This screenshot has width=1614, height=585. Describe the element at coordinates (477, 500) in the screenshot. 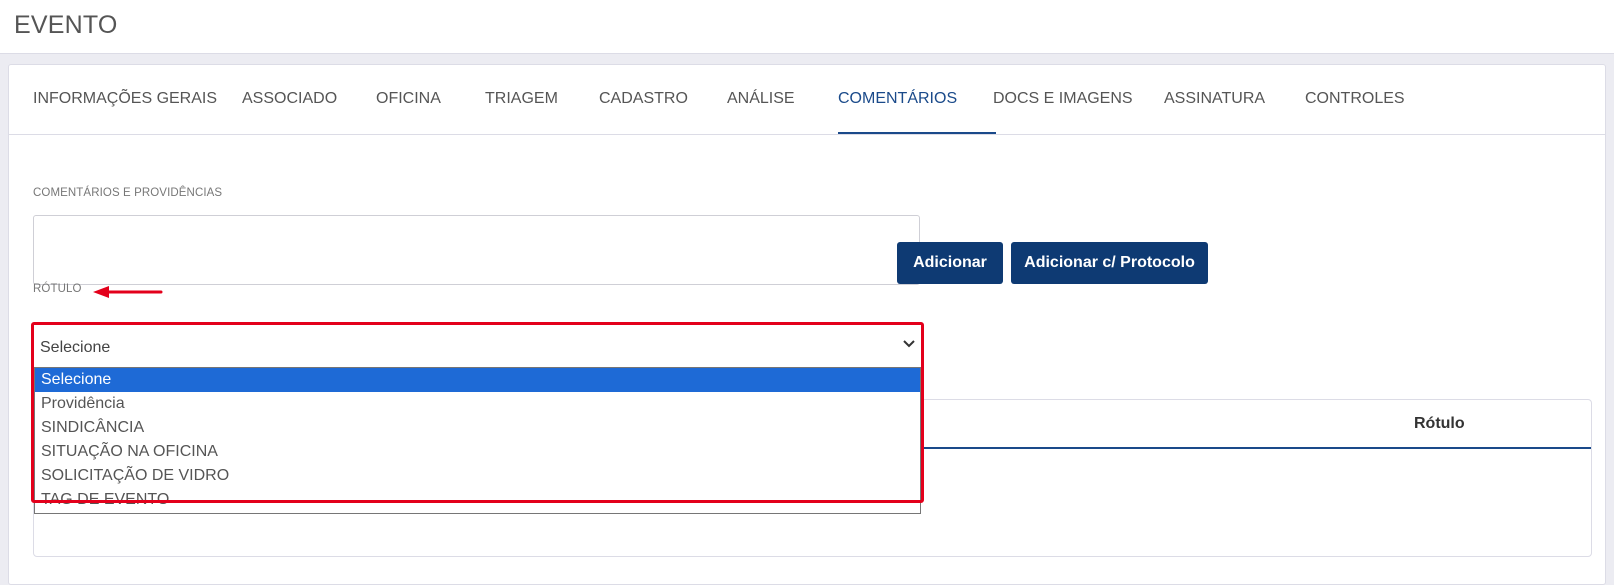

I see `option-tag-de-evento: TAG DE EVENTO` at that location.